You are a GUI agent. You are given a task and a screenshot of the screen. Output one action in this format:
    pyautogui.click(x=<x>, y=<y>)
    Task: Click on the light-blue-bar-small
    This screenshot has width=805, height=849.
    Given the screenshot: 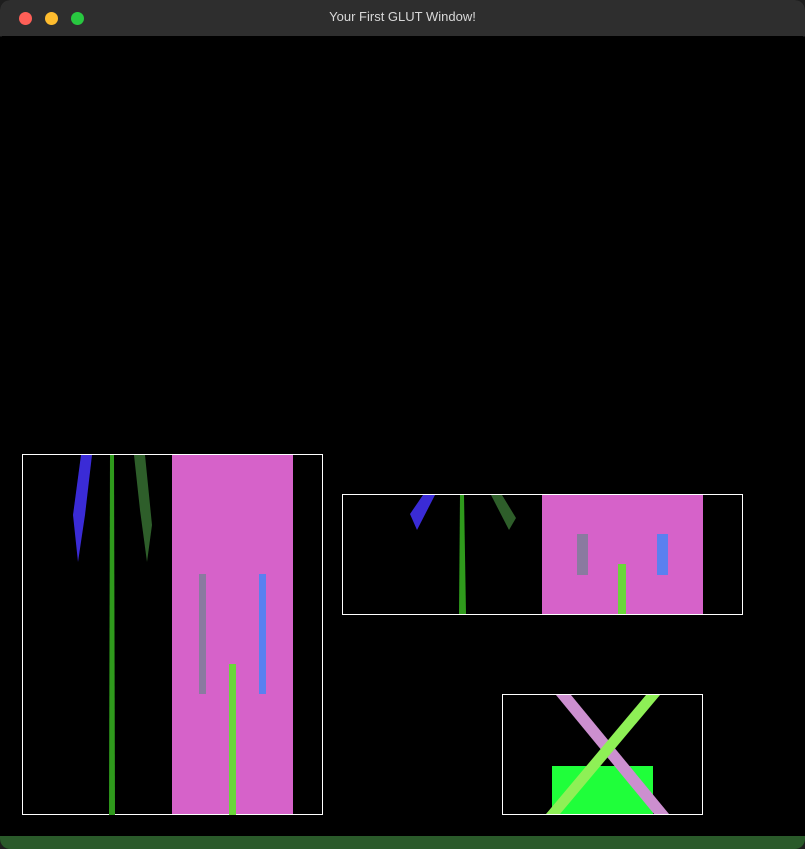 What is the action you would take?
    pyautogui.click(x=662, y=554)
    